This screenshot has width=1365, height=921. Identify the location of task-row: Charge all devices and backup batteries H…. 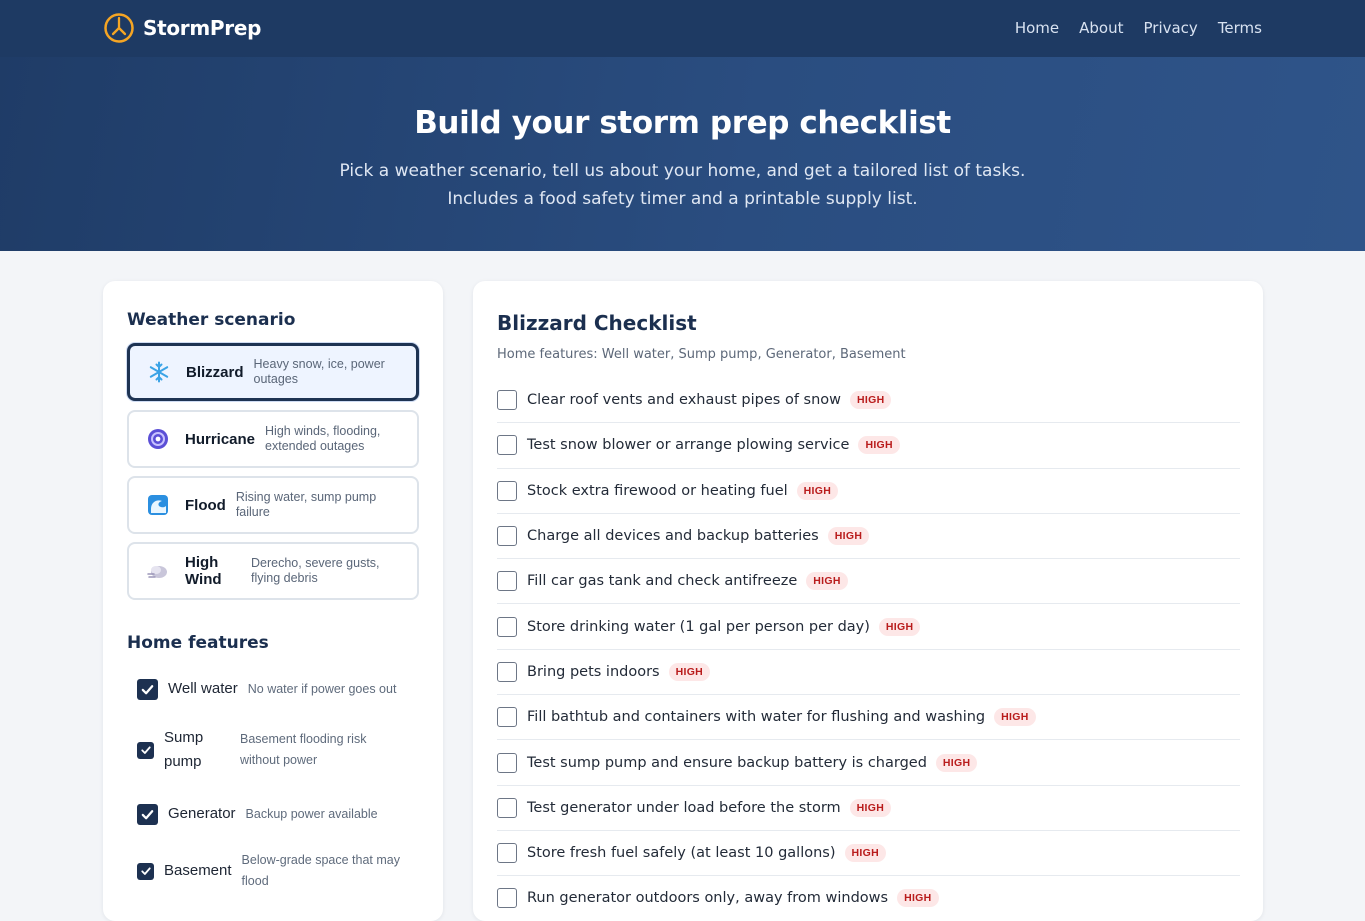
(868, 537).